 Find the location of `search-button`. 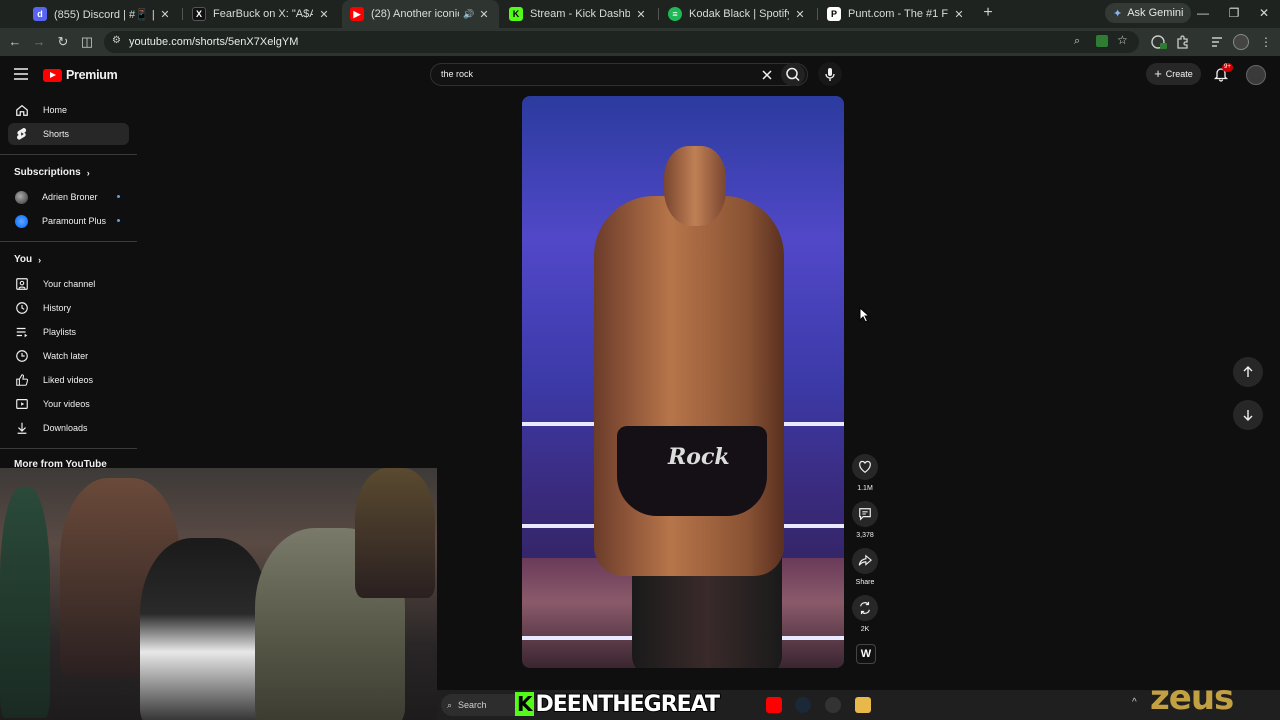

search-button is located at coordinates (793, 74).